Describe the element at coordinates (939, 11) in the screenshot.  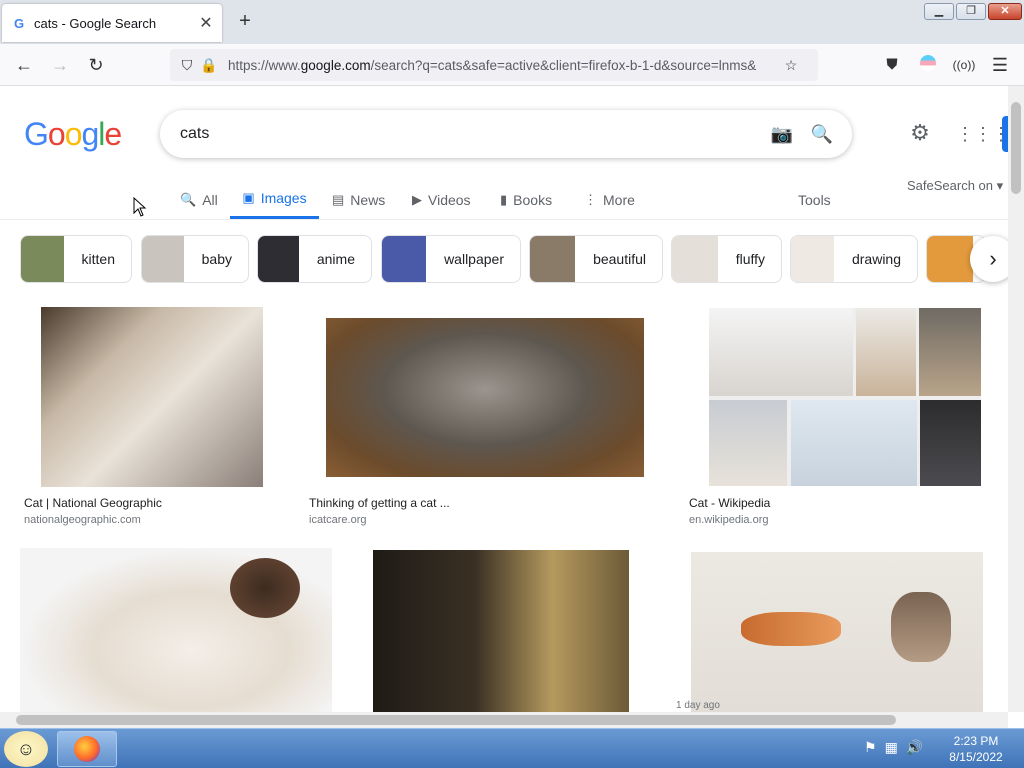
I see `minimize-button: ▁` at that location.